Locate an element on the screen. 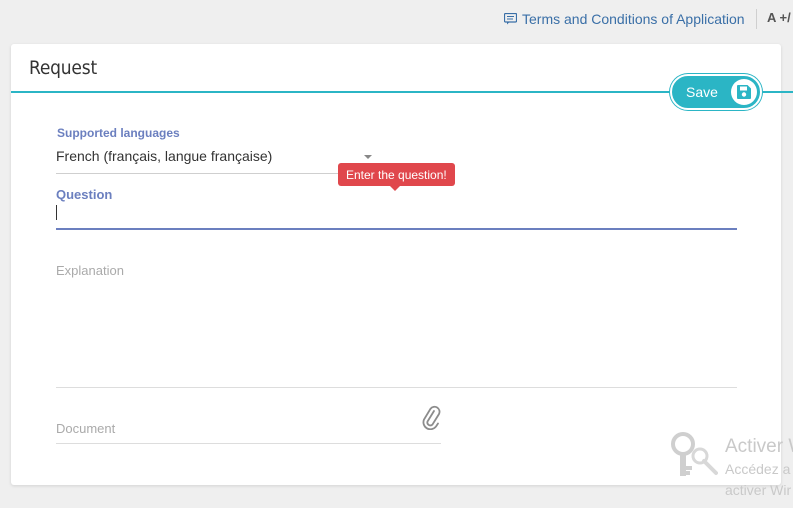 This screenshot has height=508, width=793. language-select-value: French (français, langue française) is located at coordinates (164, 156).